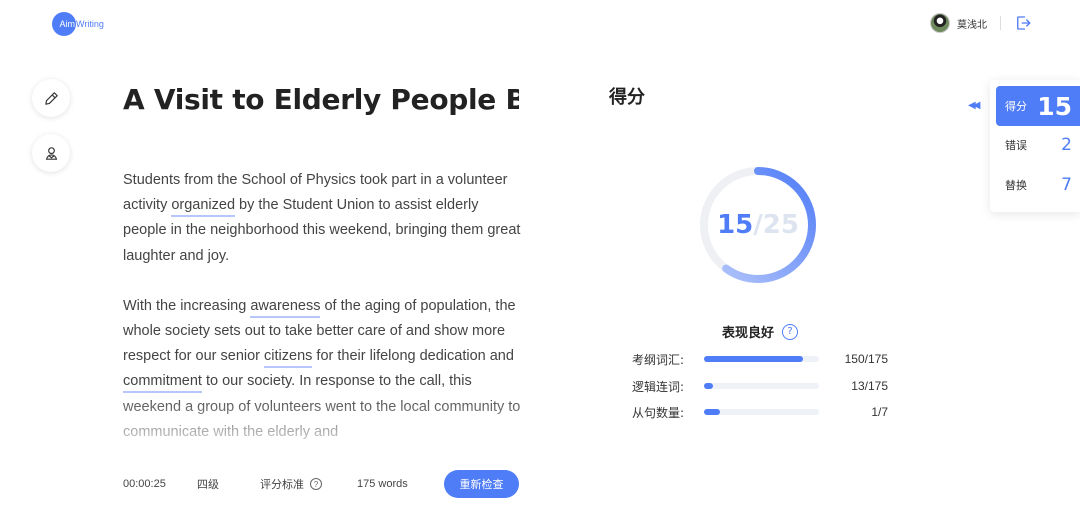 The image size is (1080, 524). Describe the element at coordinates (285, 307) in the screenshot. I see `highlighted-word: awareness` at that location.